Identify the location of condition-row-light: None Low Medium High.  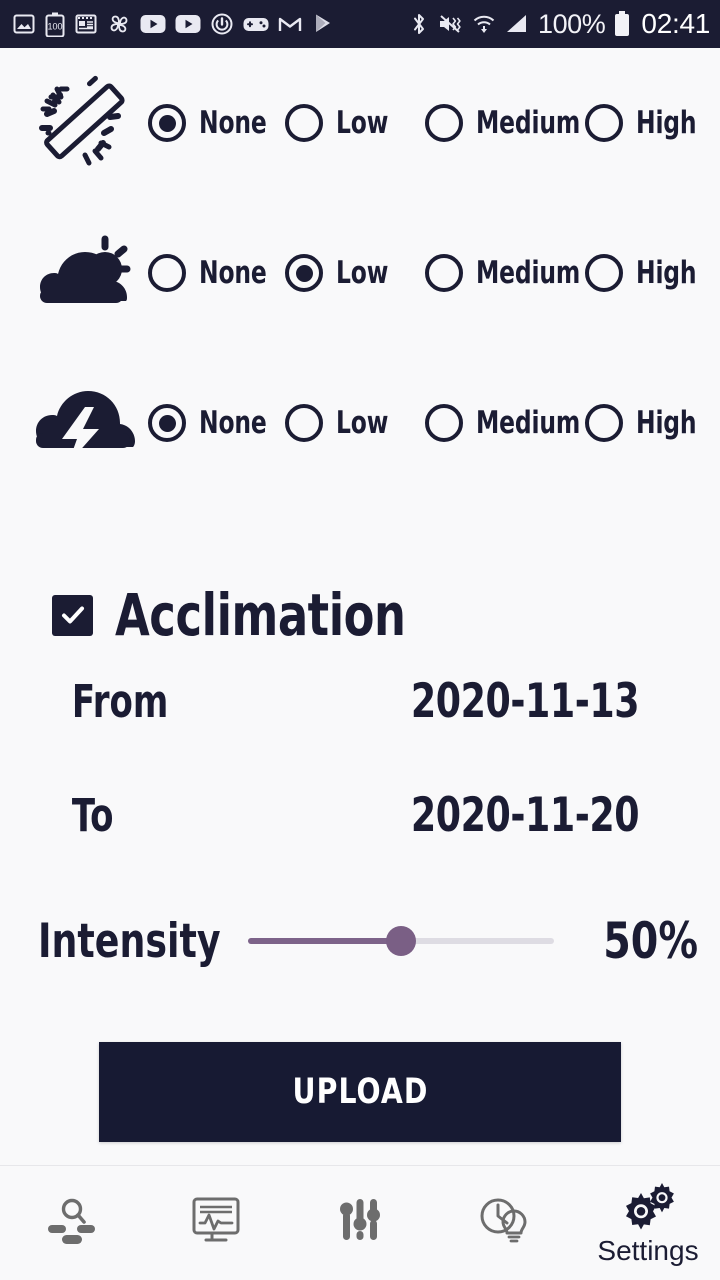
(360, 123).